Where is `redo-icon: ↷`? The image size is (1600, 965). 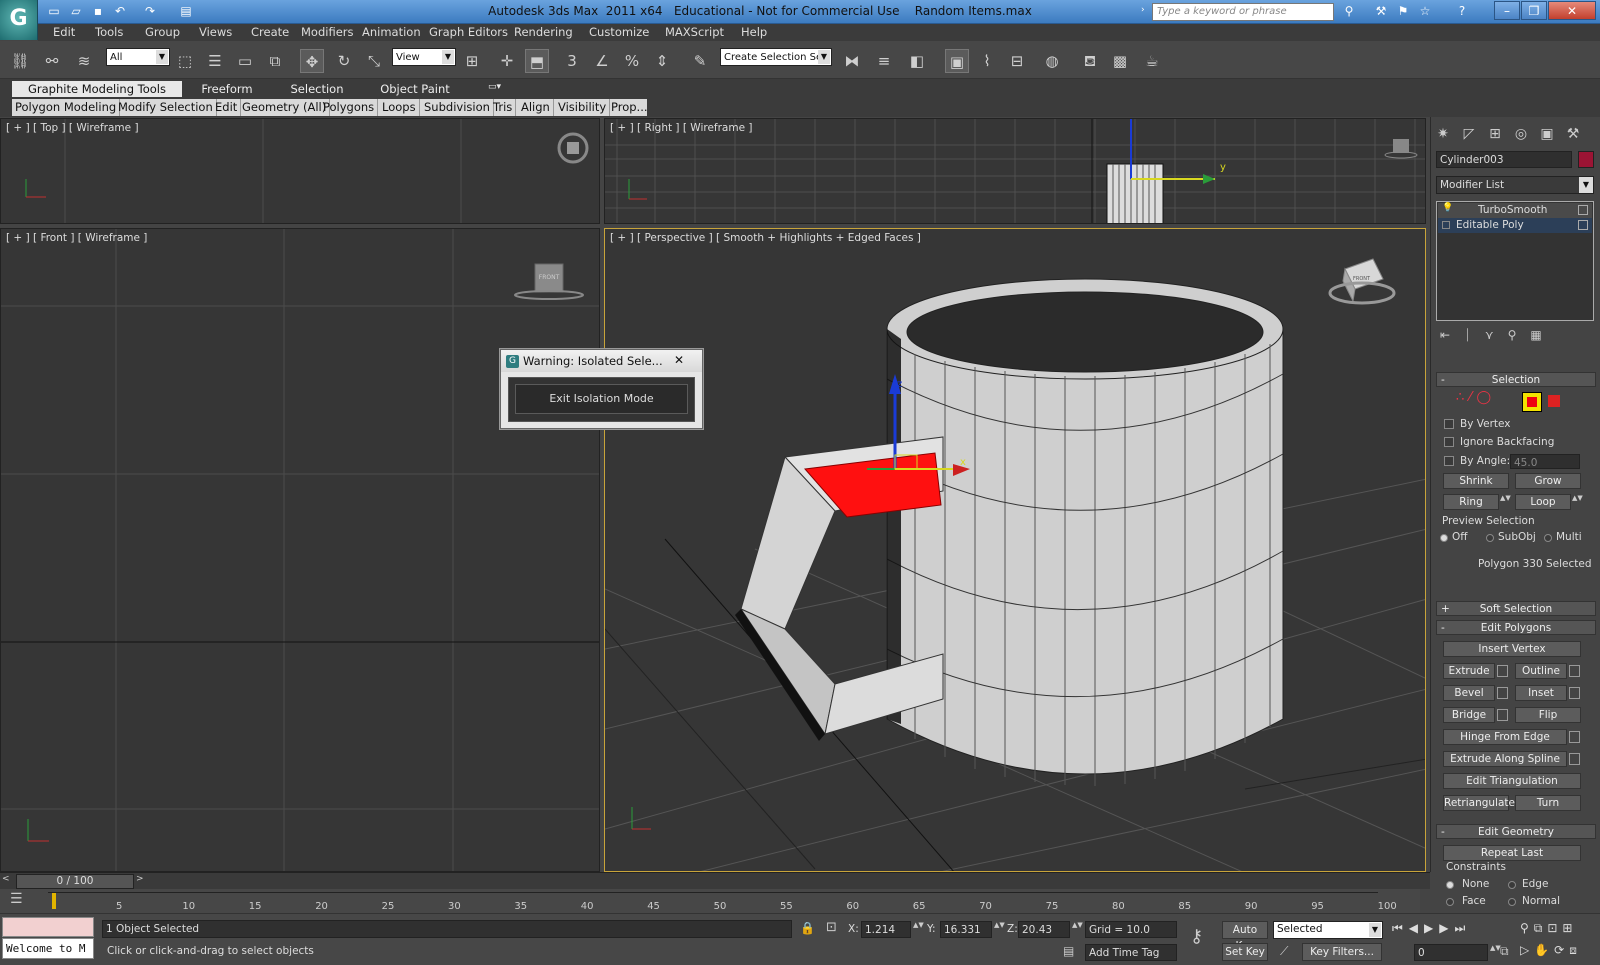
redo-icon: ↷ is located at coordinates (150, 11).